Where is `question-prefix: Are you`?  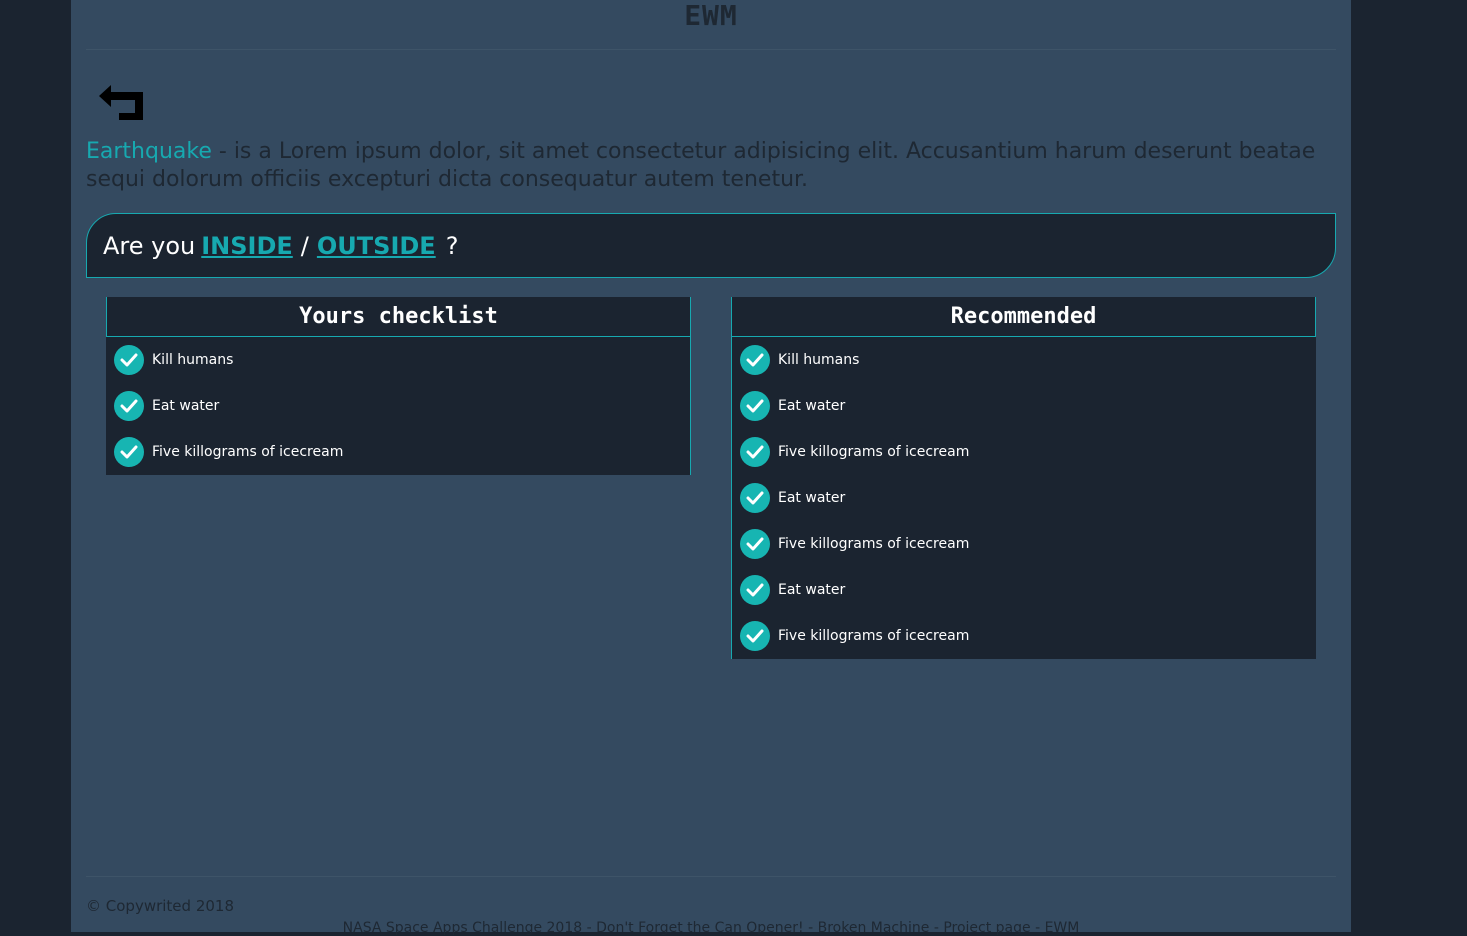 question-prefix: Are you is located at coordinates (149, 245).